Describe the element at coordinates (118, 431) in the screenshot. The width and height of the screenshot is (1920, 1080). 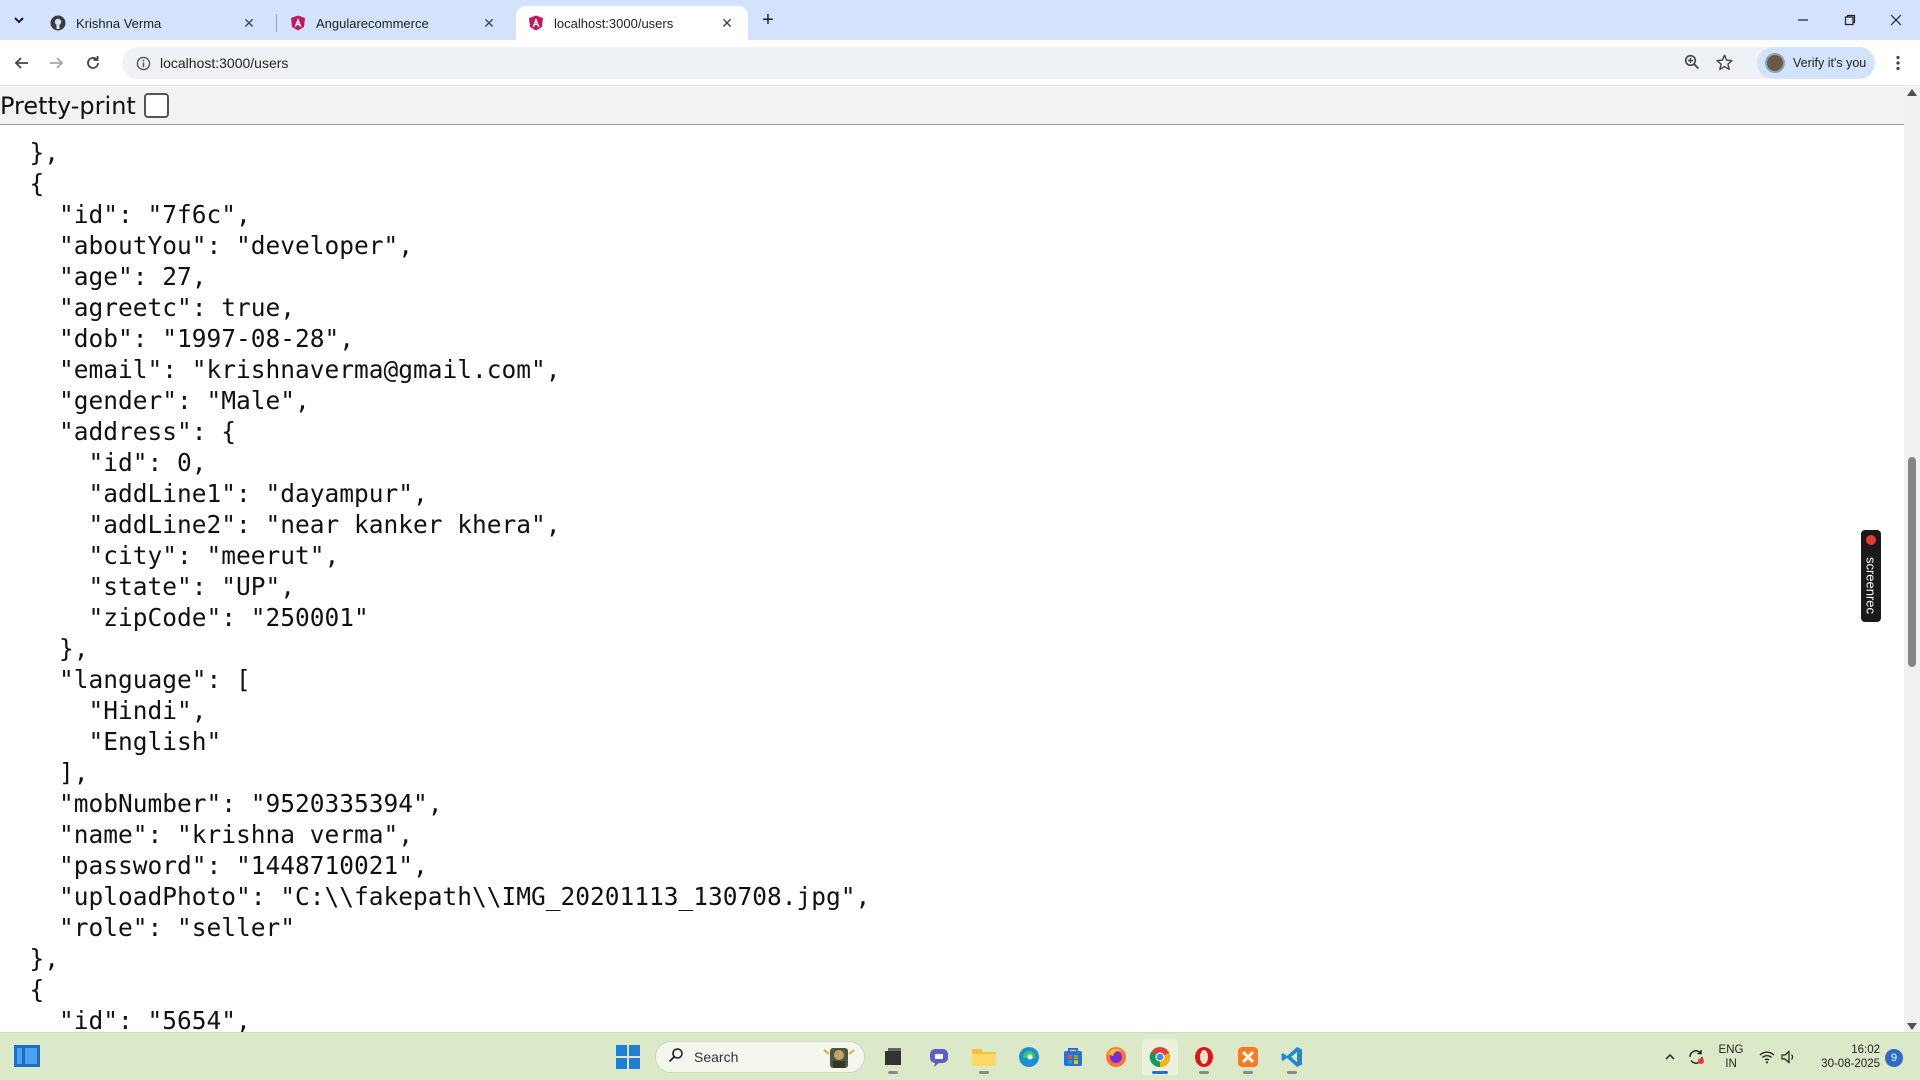
I see `json-line: "address": {` at that location.